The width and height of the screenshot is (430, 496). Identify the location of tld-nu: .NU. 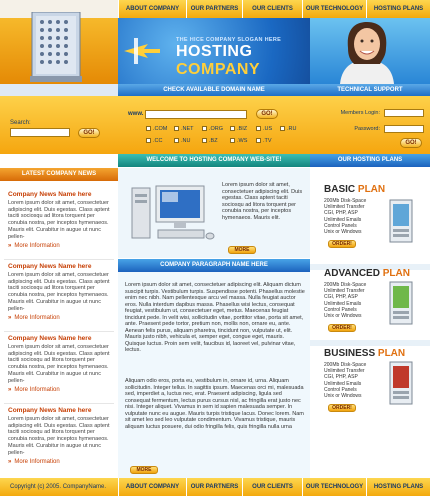
(182, 141).